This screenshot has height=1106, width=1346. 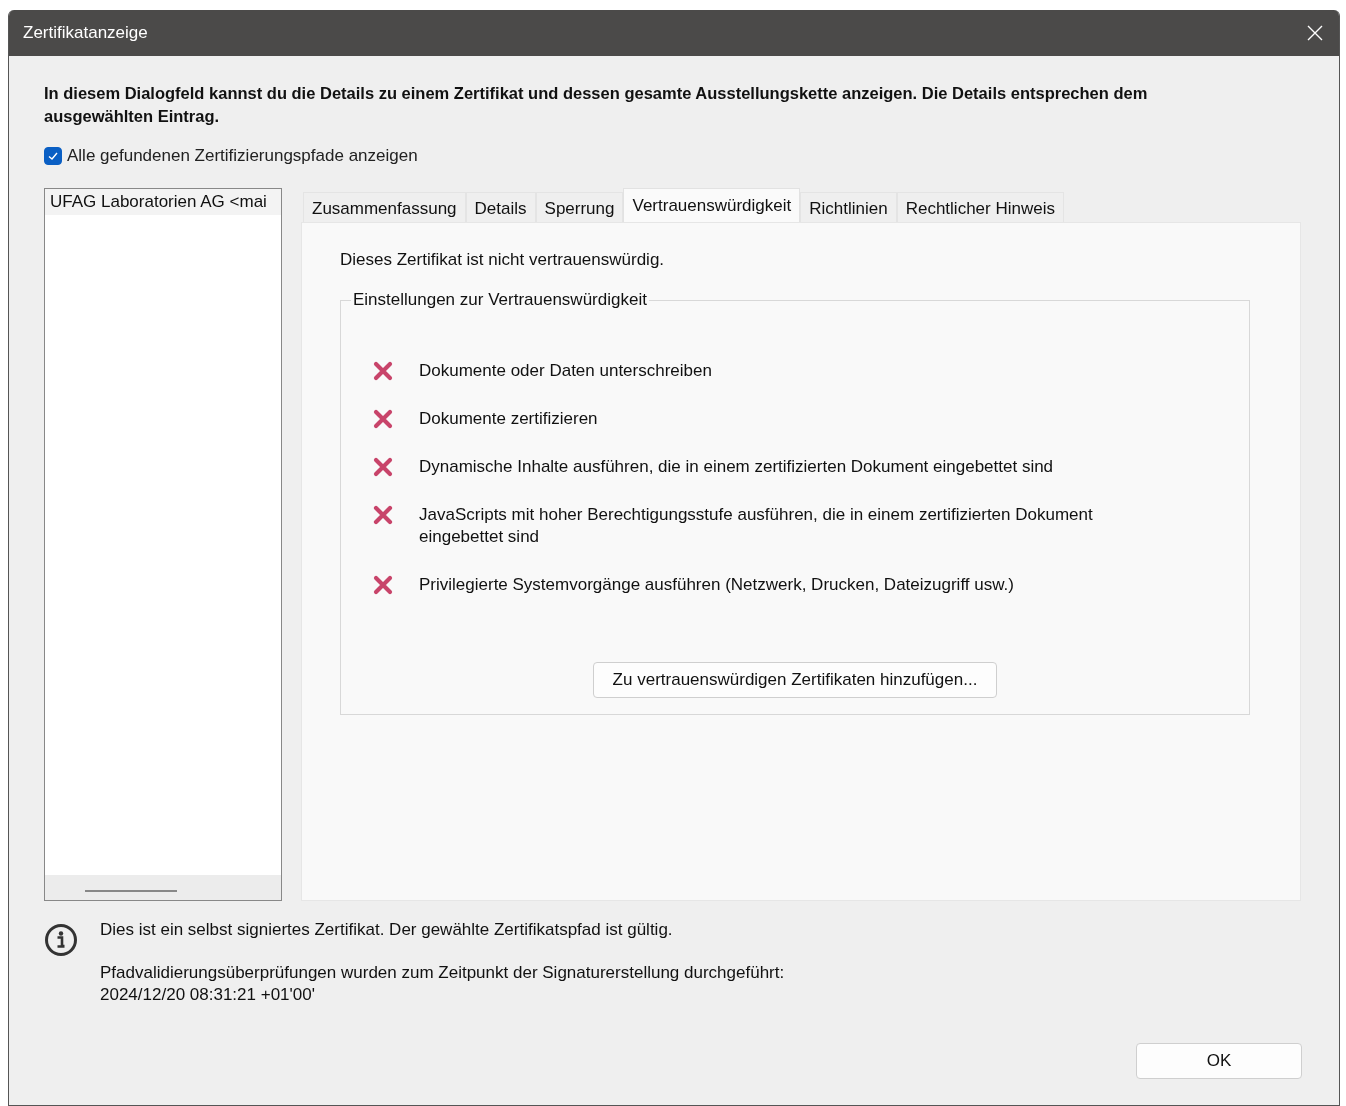 I want to click on permission-text: Dokumente zertifizieren, so click(x=509, y=419).